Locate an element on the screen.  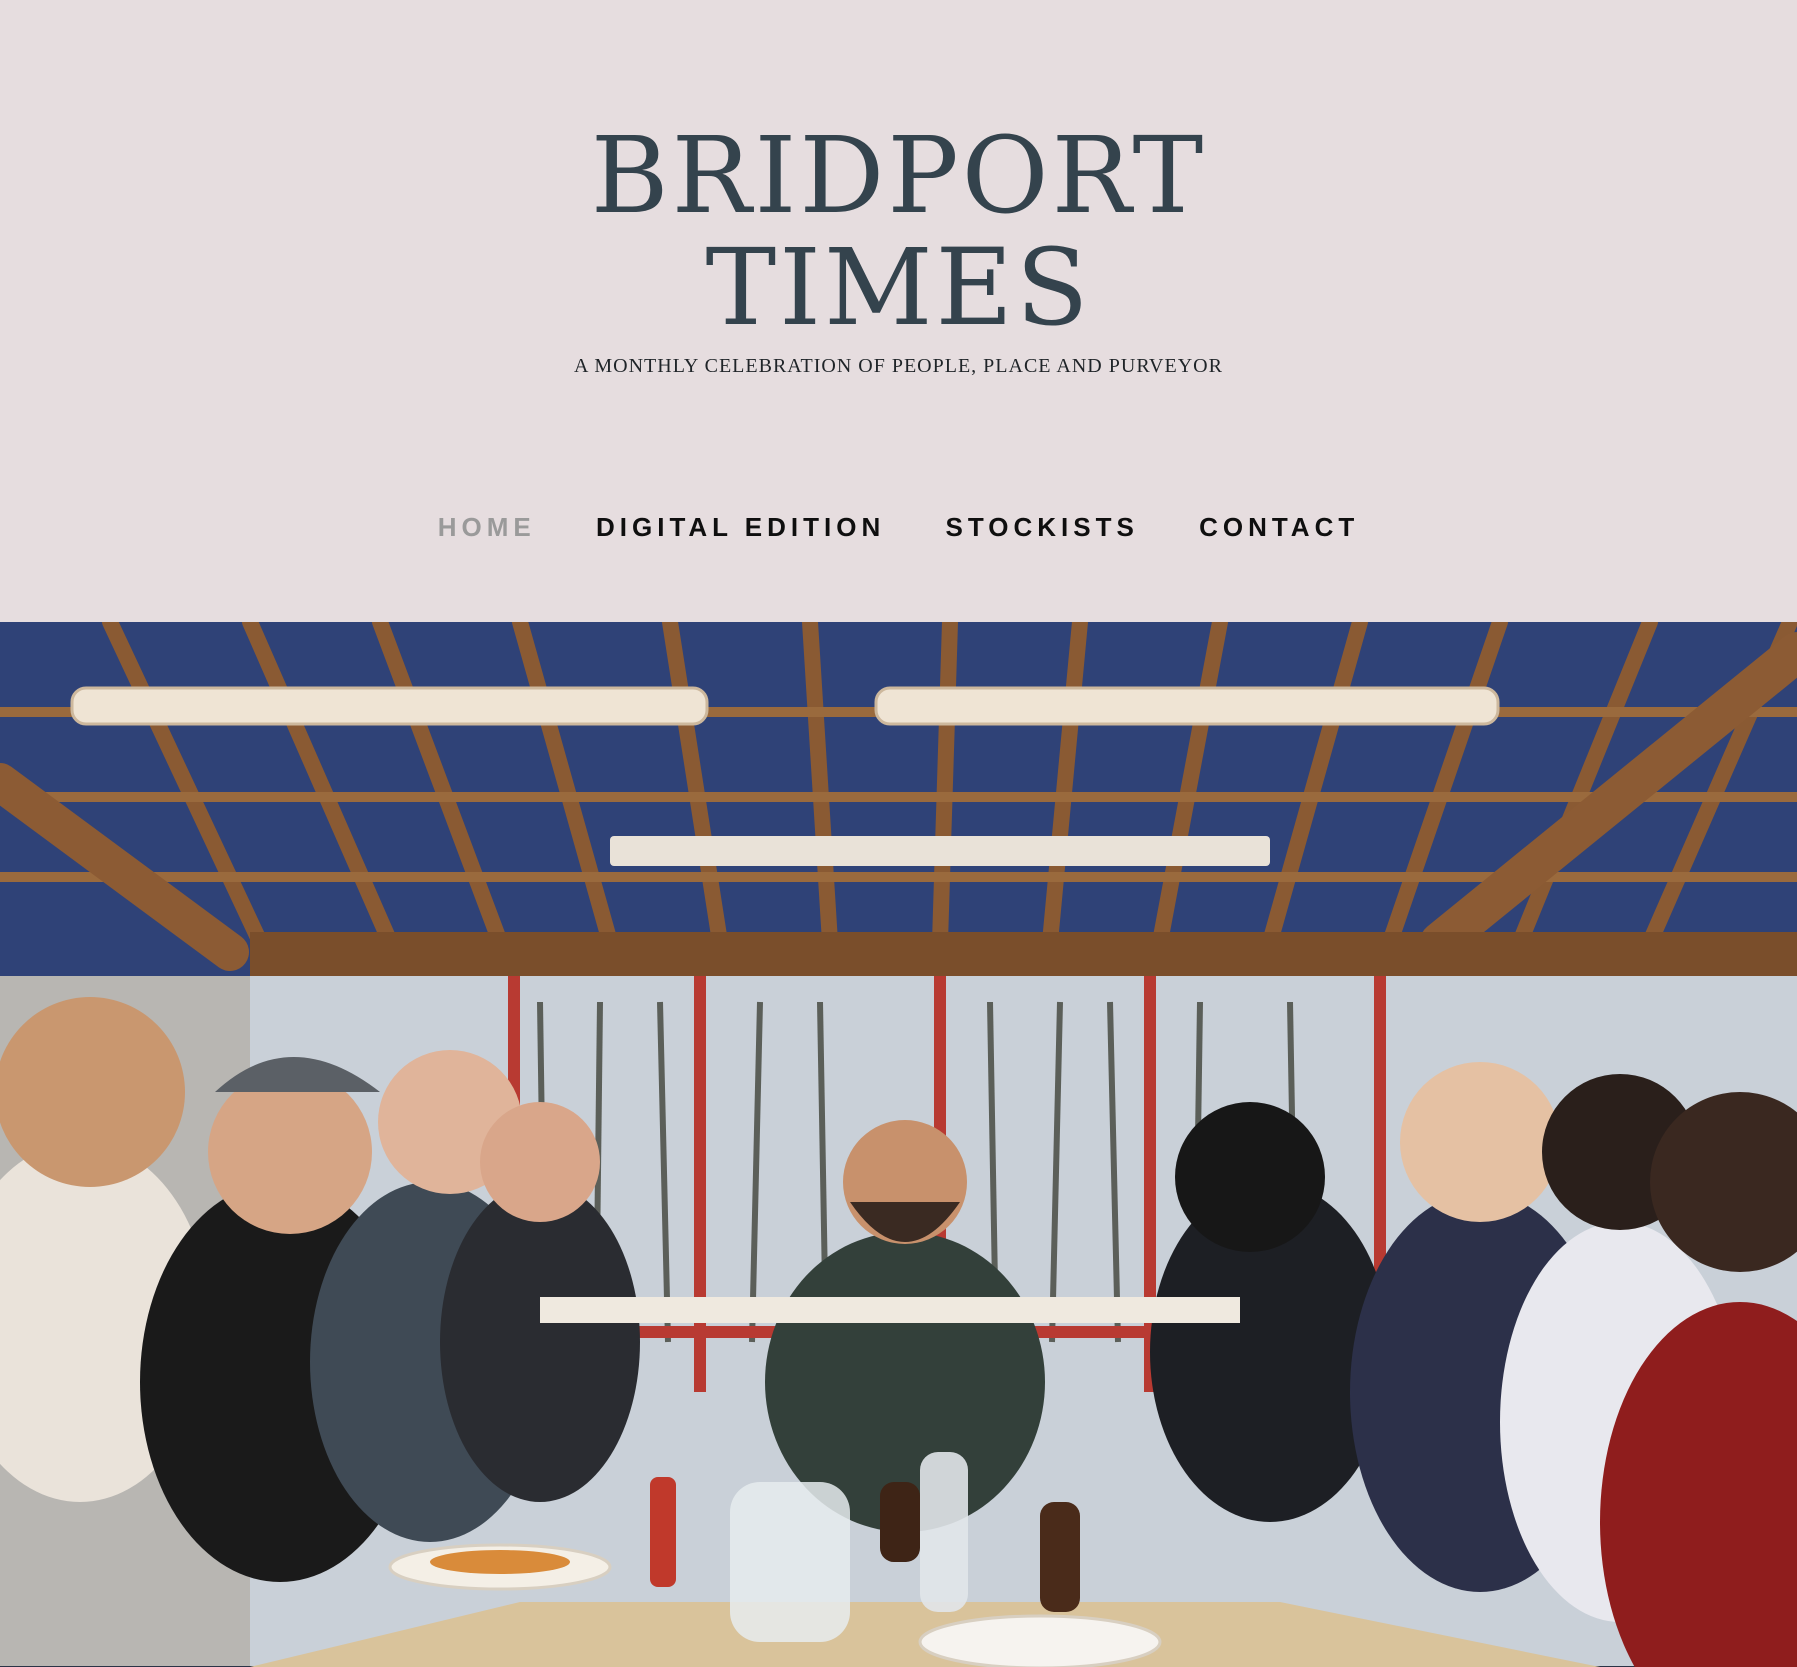
table-far-edge is located at coordinates (890, 1310).